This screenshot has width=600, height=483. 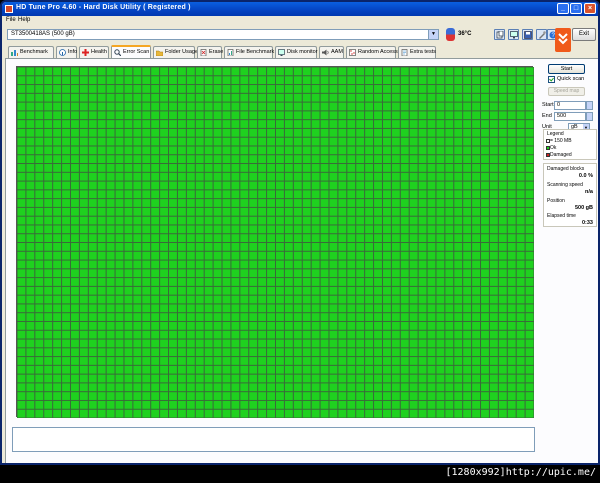 What do you see at coordinates (94, 52) in the screenshot?
I see `tab-health: Health` at bounding box center [94, 52].